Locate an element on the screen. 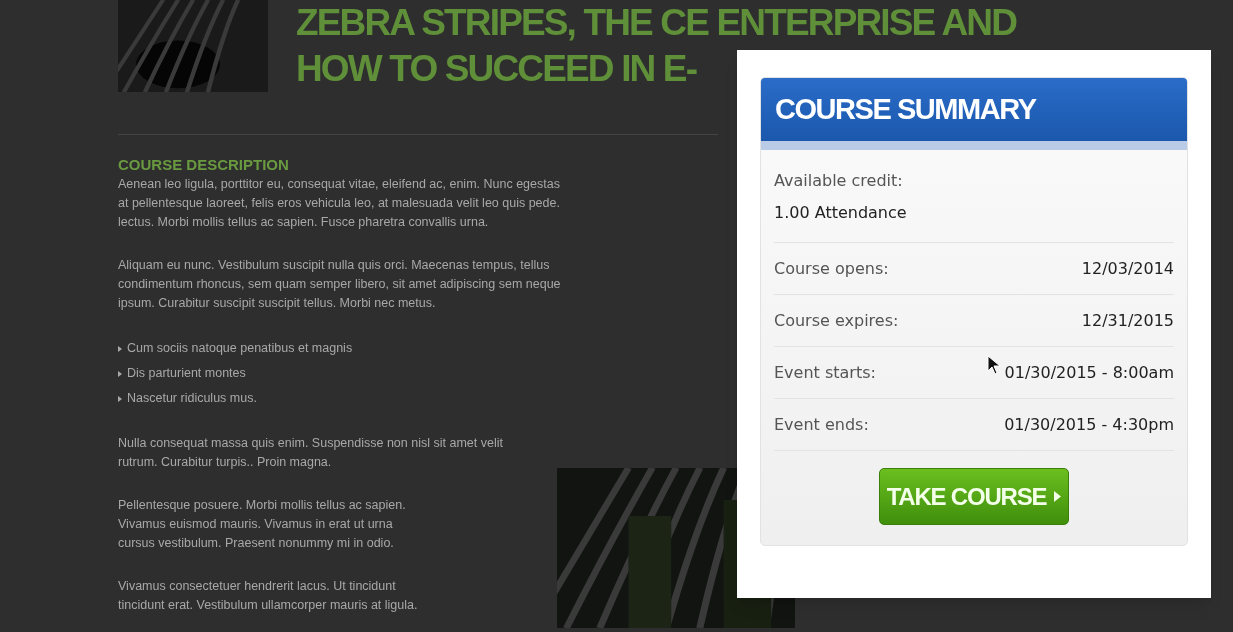 The height and width of the screenshot is (632, 1233). card-title: COURSE SUMMARY is located at coordinates (905, 109).